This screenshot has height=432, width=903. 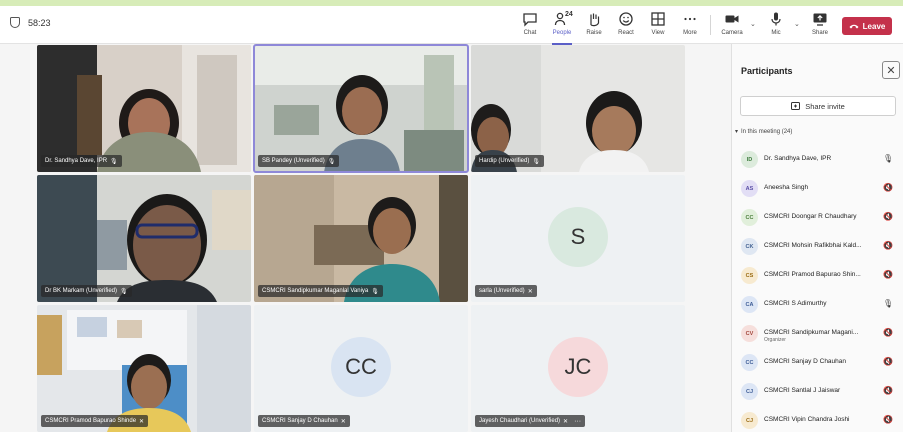 What do you see at coordinates (569, 14) in the screenshot?
I see `people-count: 24` at bounding box center [569, 14].